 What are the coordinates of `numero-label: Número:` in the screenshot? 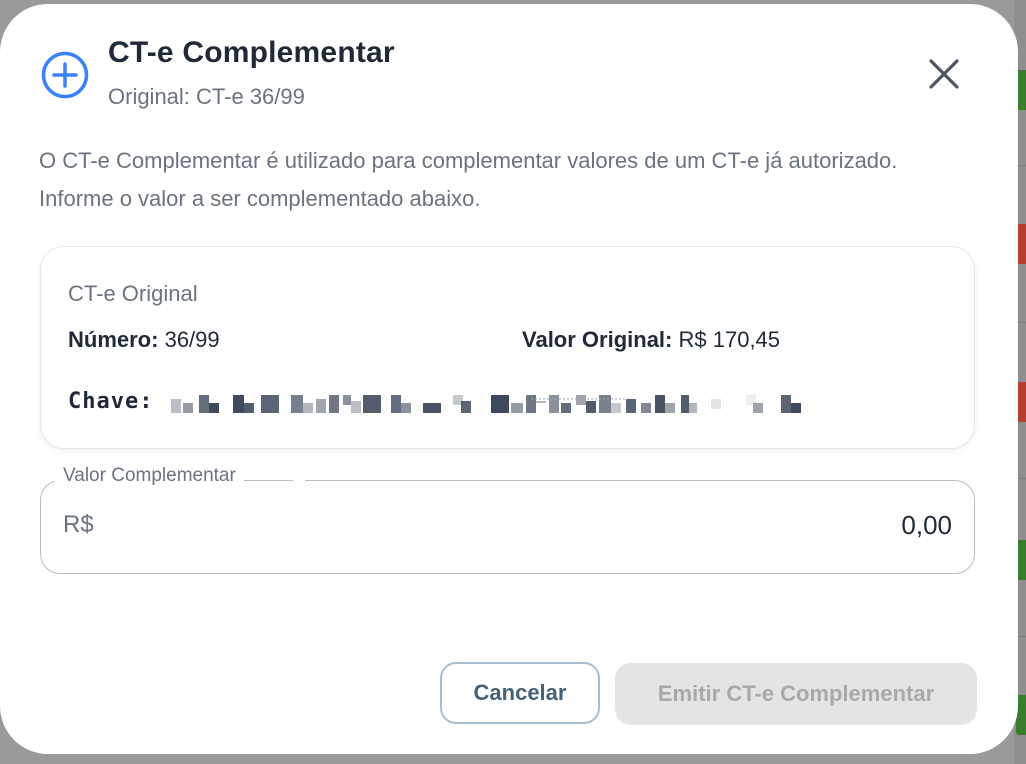 It's located at (113, 339).